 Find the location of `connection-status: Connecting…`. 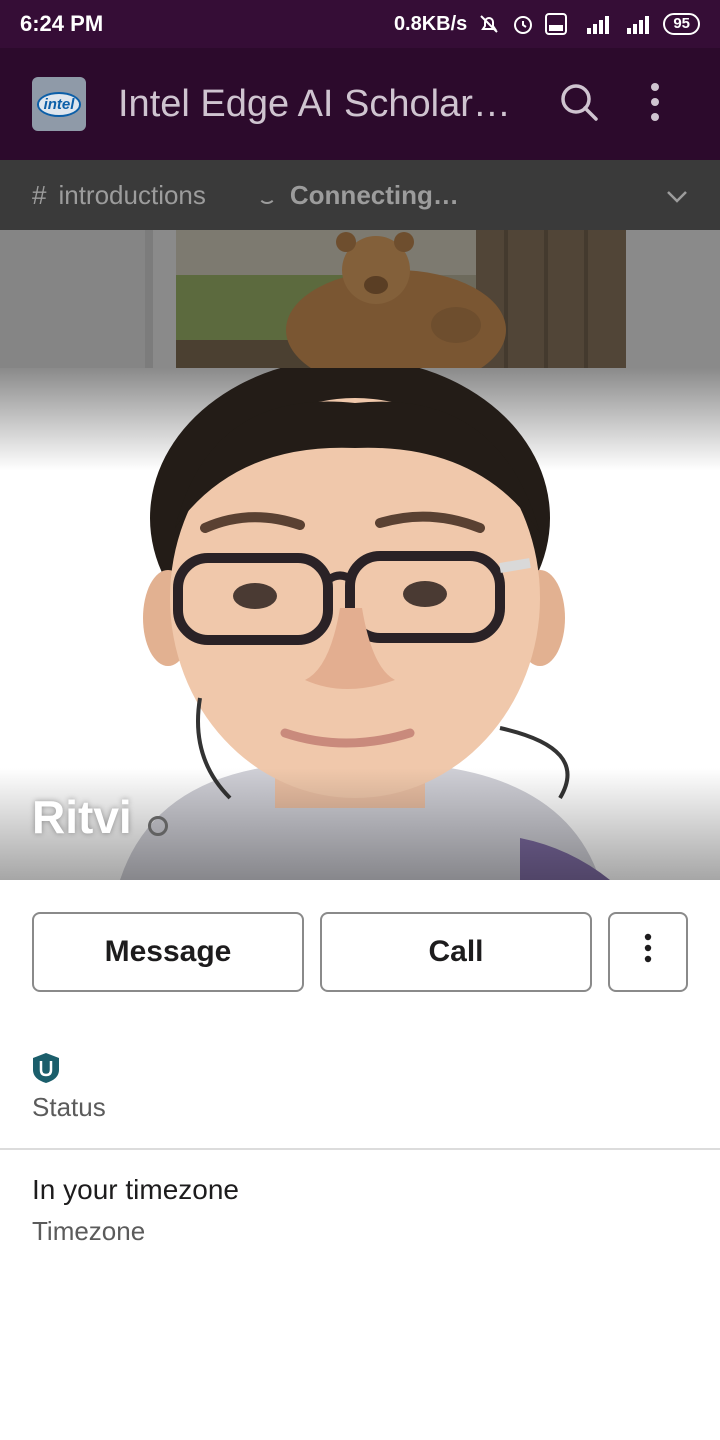

connection-status: Connecting… is located at coordinates (374, 194).